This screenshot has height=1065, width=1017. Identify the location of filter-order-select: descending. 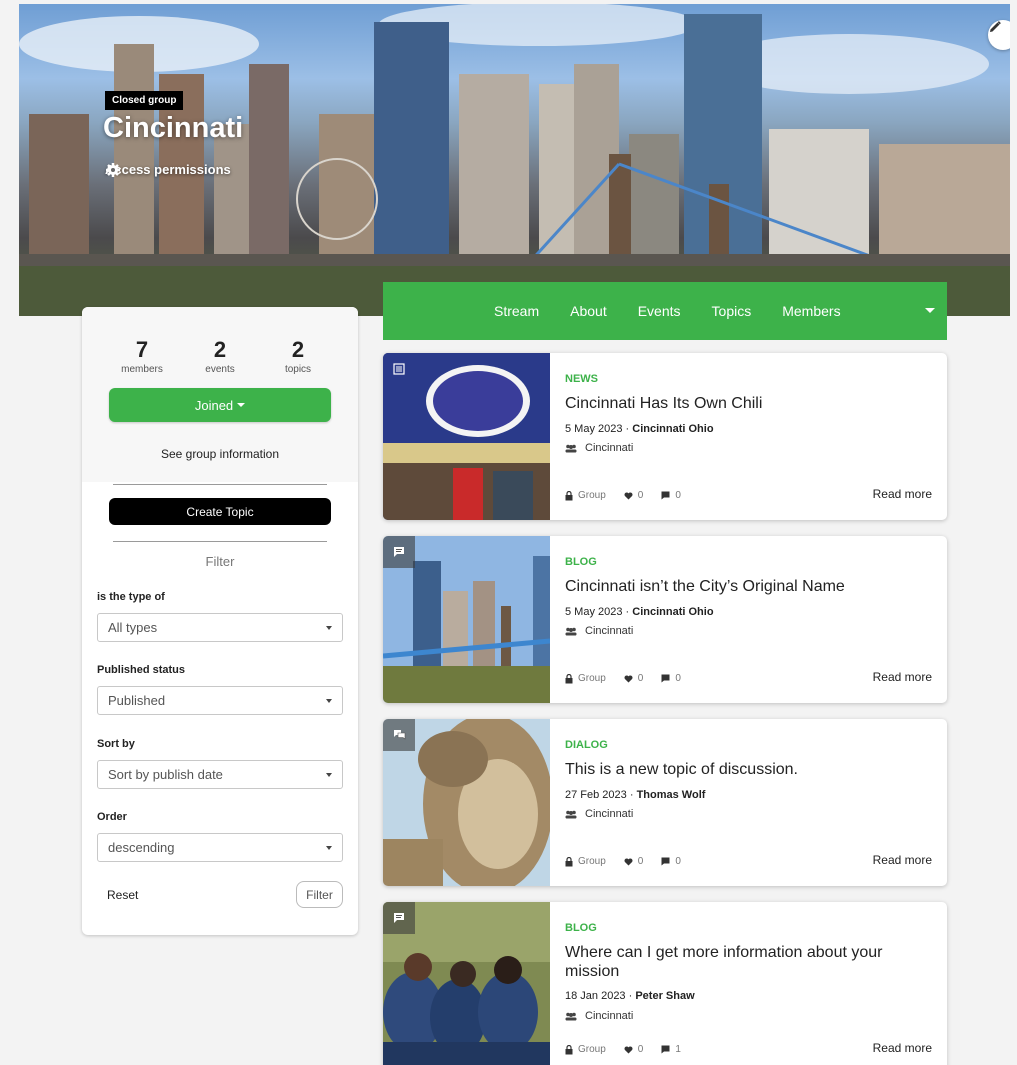
(220, 847).